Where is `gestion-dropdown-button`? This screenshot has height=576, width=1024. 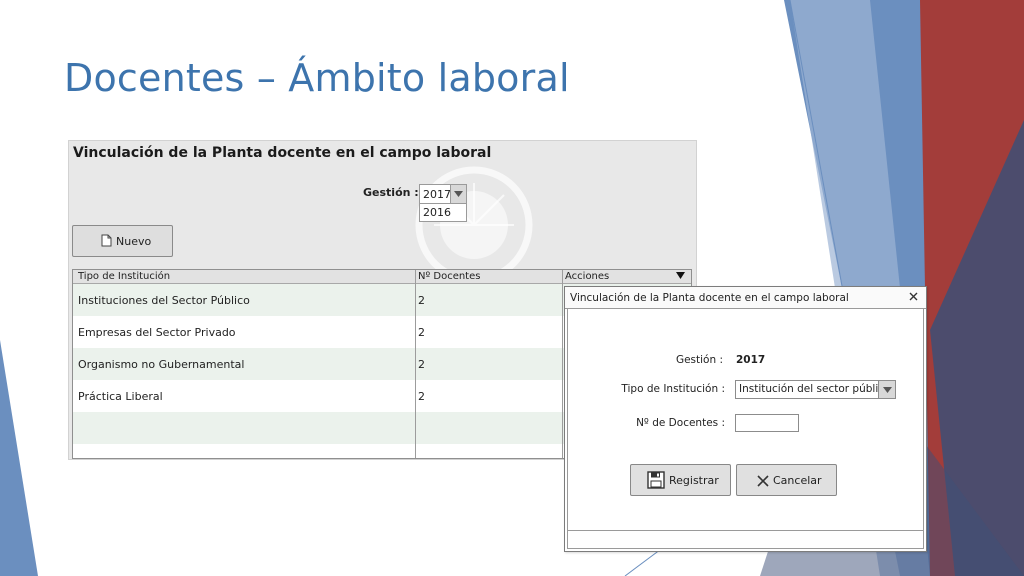 gestion-dropdown-button is located at coordinates (458, 194).